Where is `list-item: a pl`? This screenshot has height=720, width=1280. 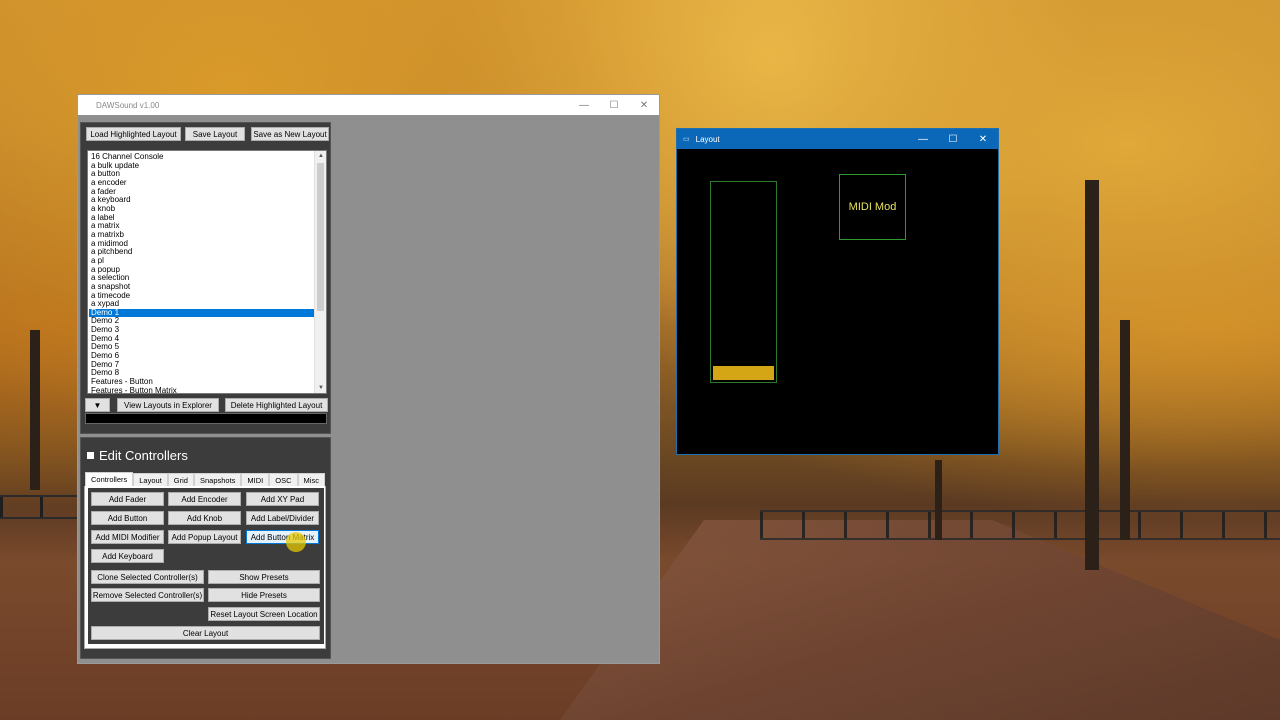 list-item: a pl is located at coordinates (202, 261).